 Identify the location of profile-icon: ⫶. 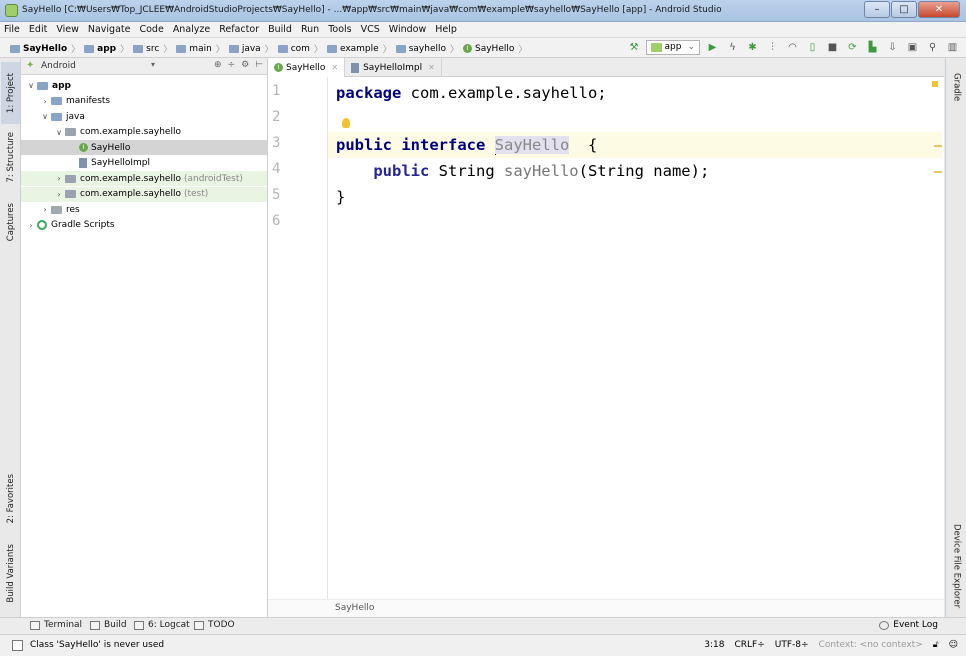
(772, 47).